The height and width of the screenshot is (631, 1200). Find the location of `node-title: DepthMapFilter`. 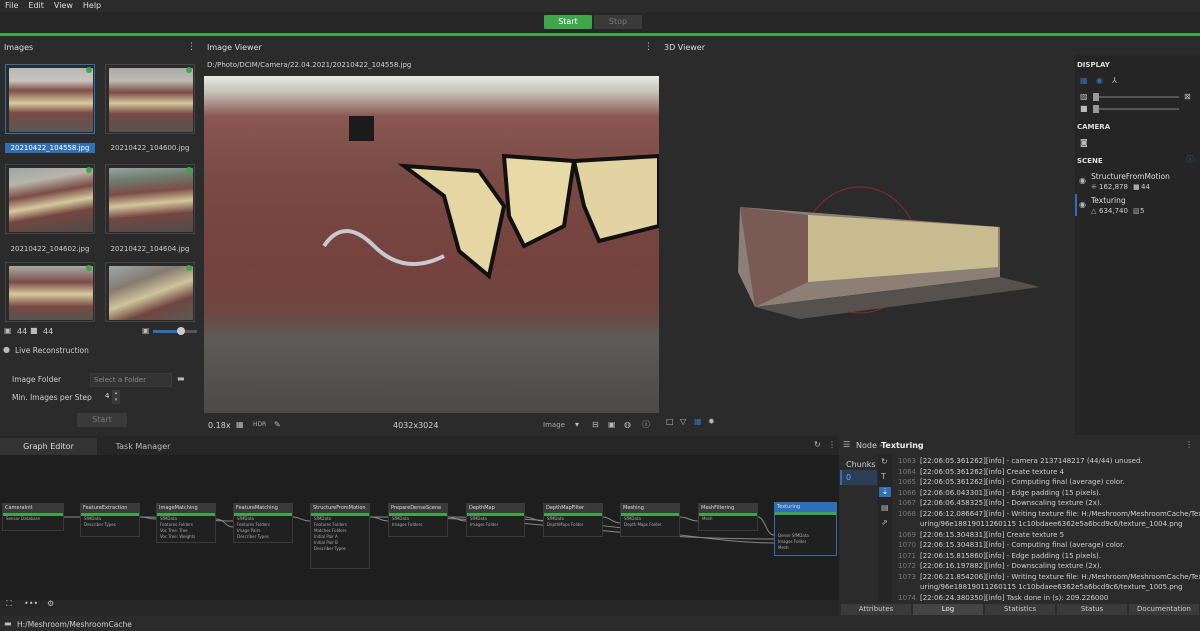

node-title: DepthMapFilter is located at coordinates (573, 508).